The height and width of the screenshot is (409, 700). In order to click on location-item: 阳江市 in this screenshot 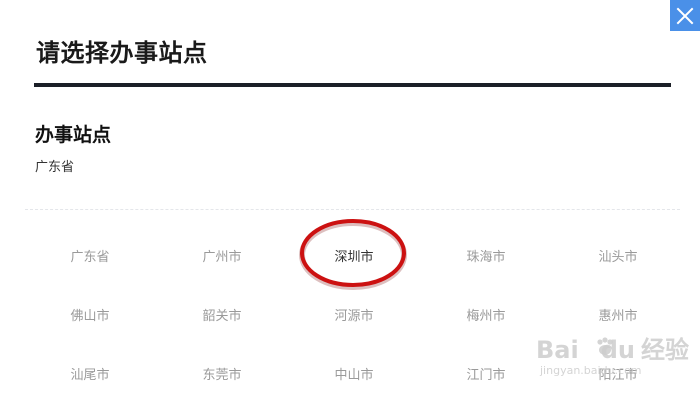, I will do `click(618, 379)`.